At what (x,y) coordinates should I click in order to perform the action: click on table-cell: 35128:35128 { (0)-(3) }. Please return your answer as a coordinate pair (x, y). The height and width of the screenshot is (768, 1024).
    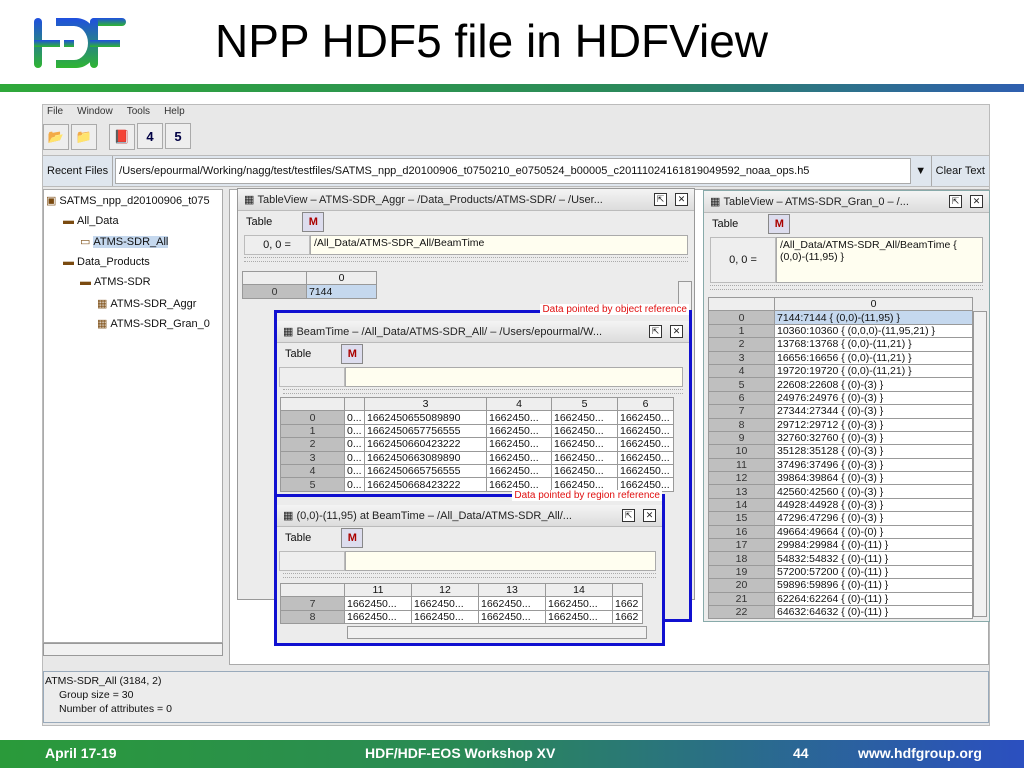
    Looking at the image, I should click on (873, 451).